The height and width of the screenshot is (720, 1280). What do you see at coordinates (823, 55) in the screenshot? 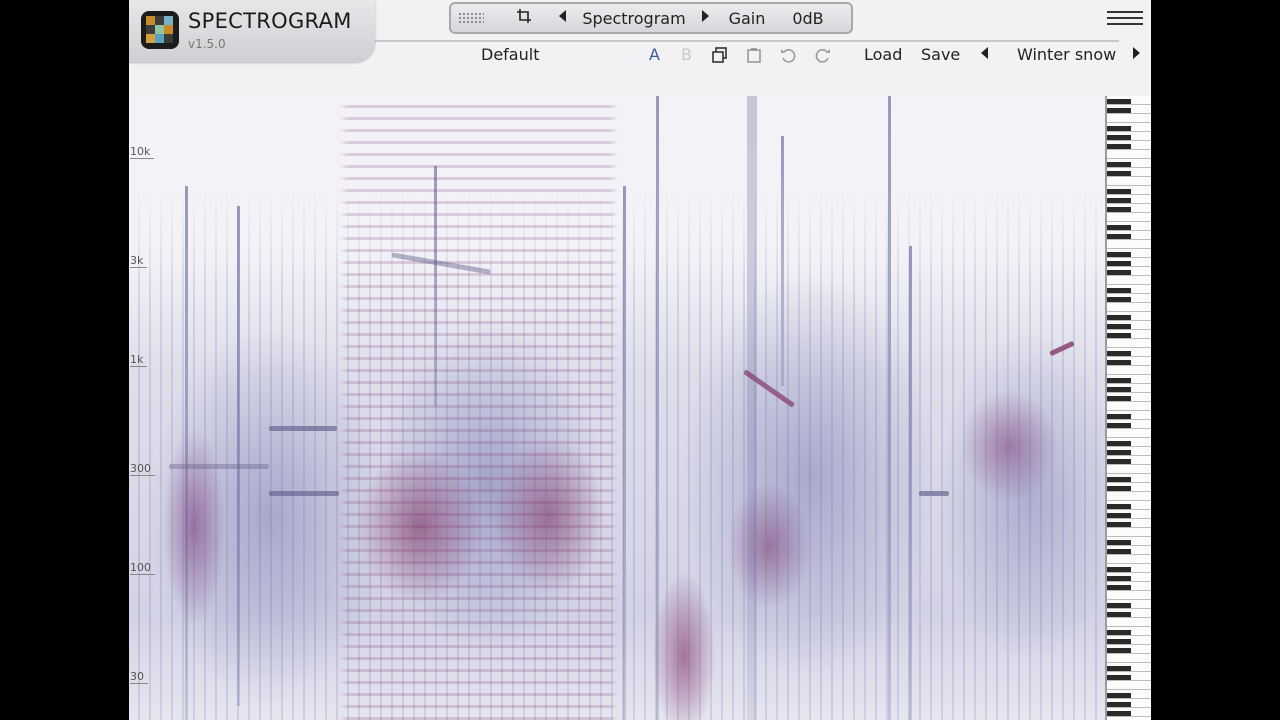
I see `redo-icon` at bounding box center [823, 55].